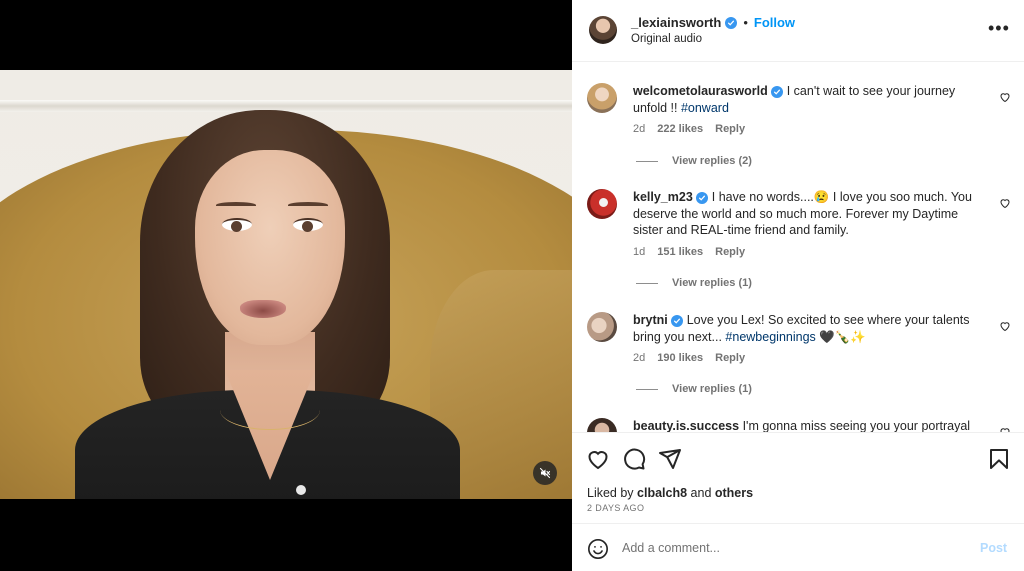 This screenshot has width=1024, height=571. I want to click on comment-likes: 151 likes, so click(680, 252).